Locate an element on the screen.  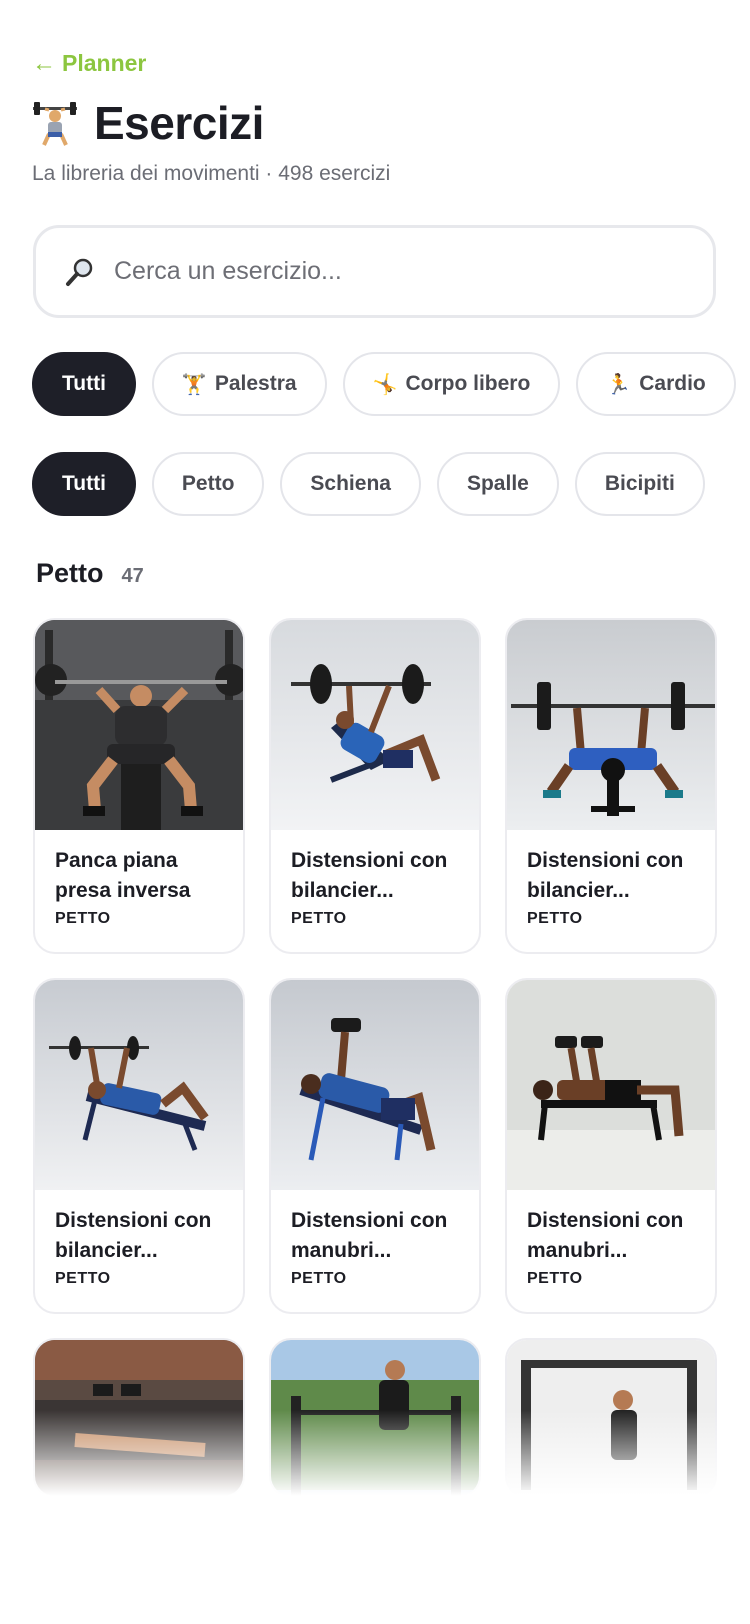
muscle-filter-row: Tutti Petto Schiena Spalle Bicipiti is located at coordinates (368, 484).